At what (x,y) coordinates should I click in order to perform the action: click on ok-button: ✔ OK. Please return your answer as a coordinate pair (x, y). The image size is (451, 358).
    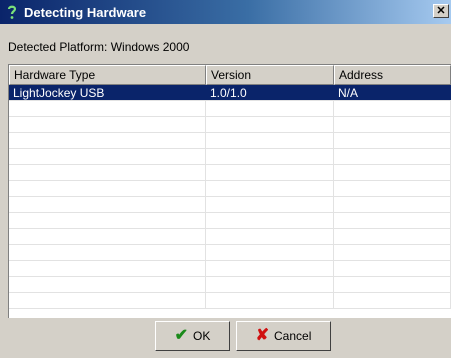
    Looking at the image, I should click on (192, 336).